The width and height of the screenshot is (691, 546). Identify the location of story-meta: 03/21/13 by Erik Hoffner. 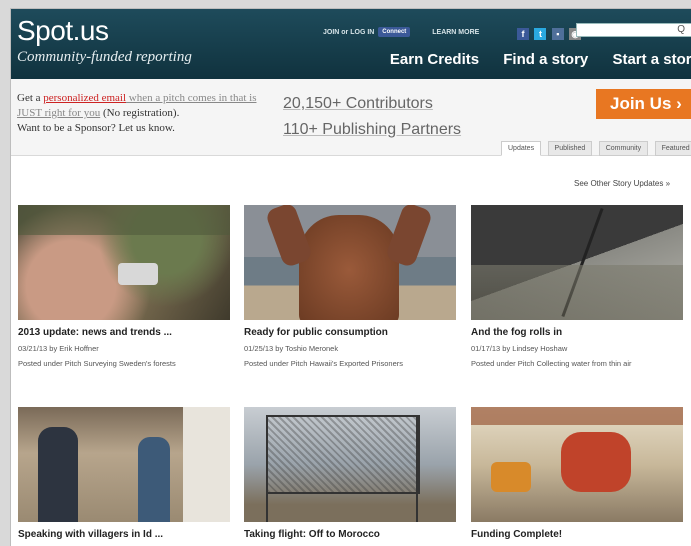
(58, 348).